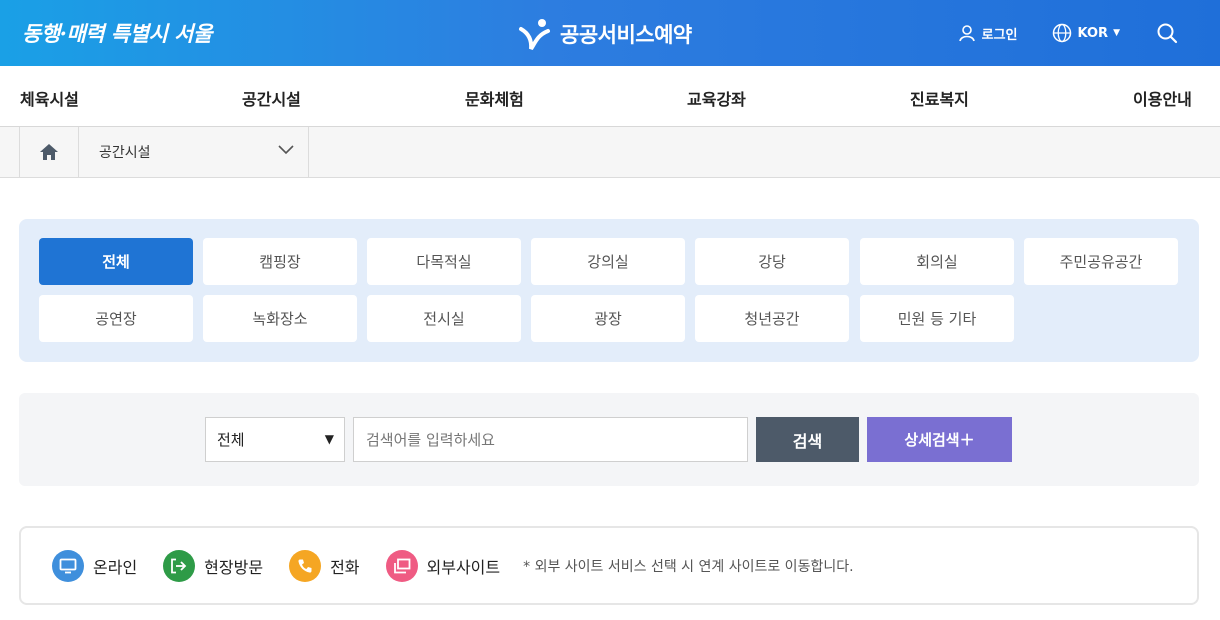 This screenshot has width=1220, height=620. I want to click on seoul-person-icon, so click(534, 35).